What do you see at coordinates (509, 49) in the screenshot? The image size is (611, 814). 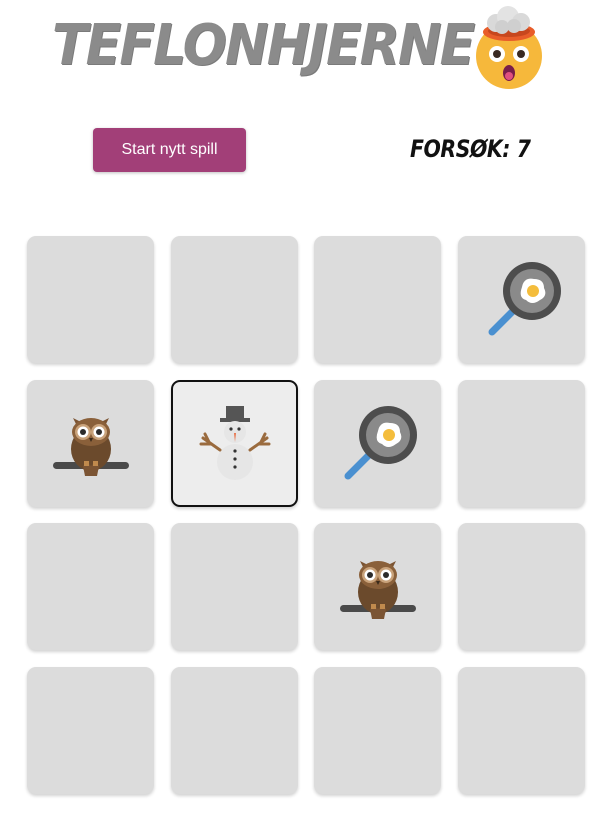 I see `mind-blown-emoji-icon` at bounding box center [509, 49].